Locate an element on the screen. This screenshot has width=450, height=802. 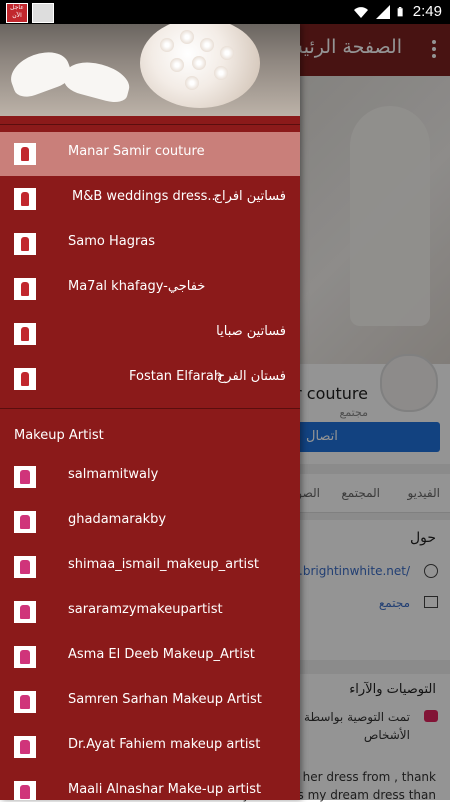
drawer-item-sararamzy: sararamzymakeupartist is located at coordinates (150, 612).